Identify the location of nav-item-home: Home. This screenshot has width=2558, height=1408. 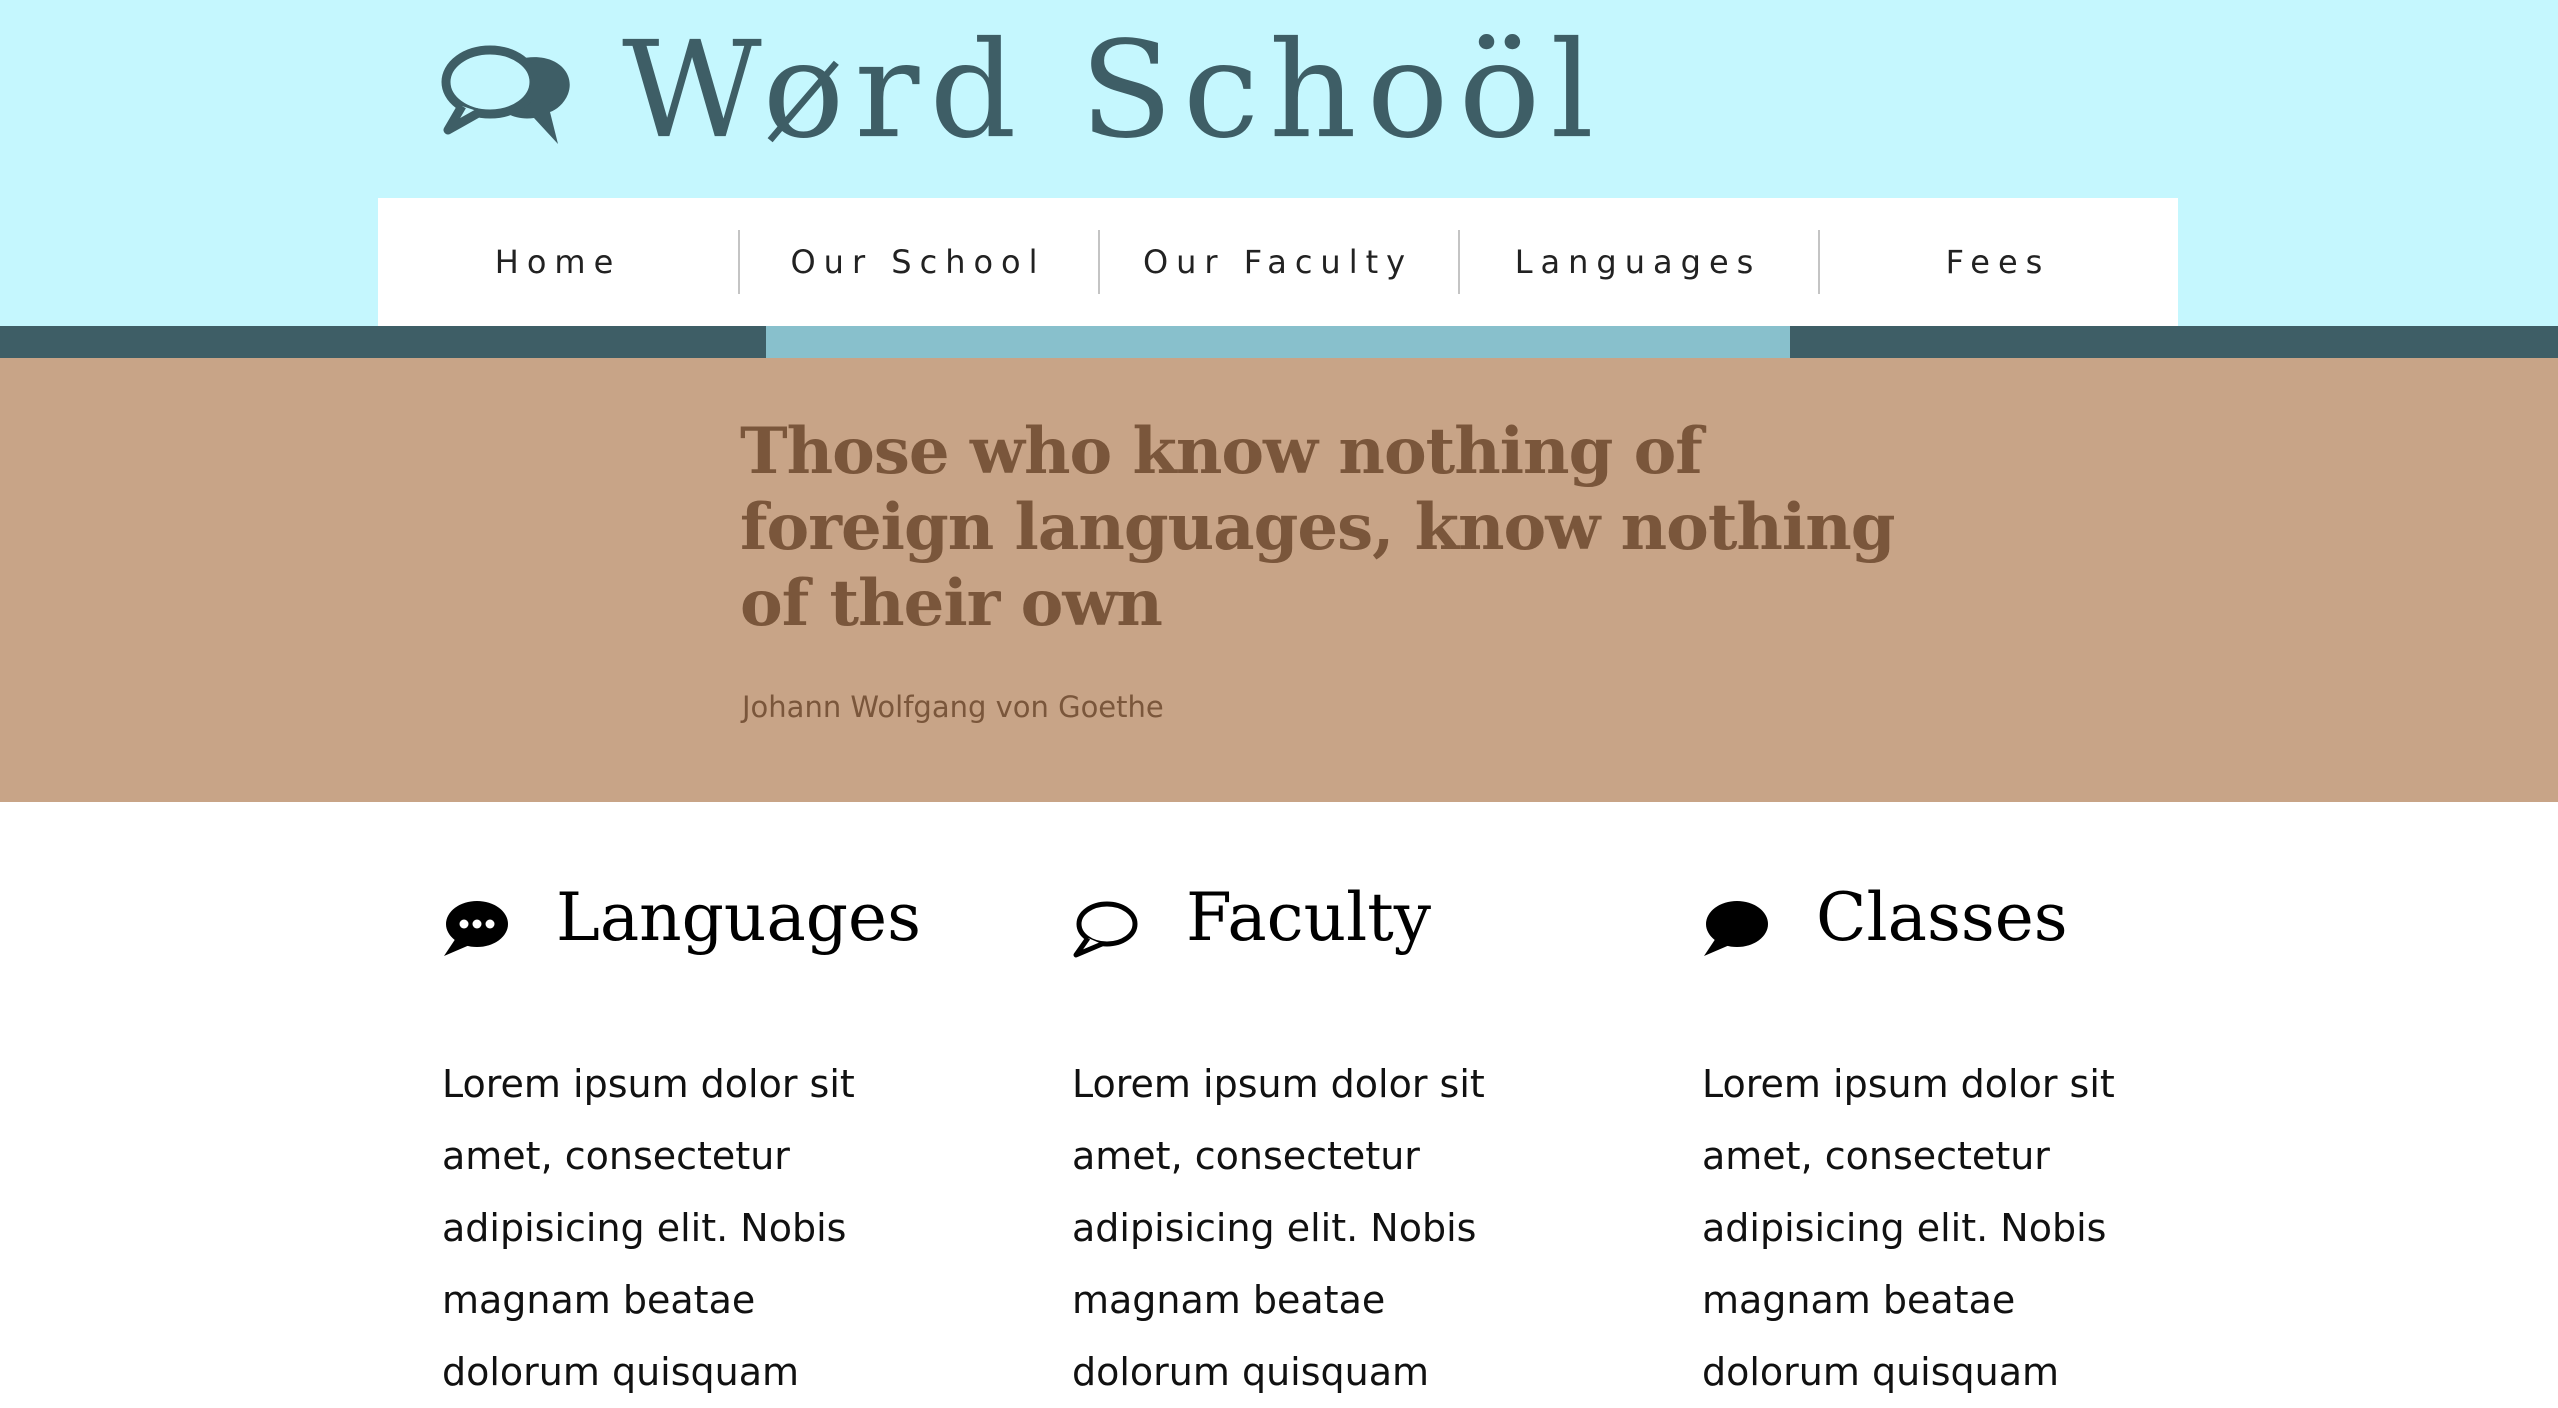
(558, 262).